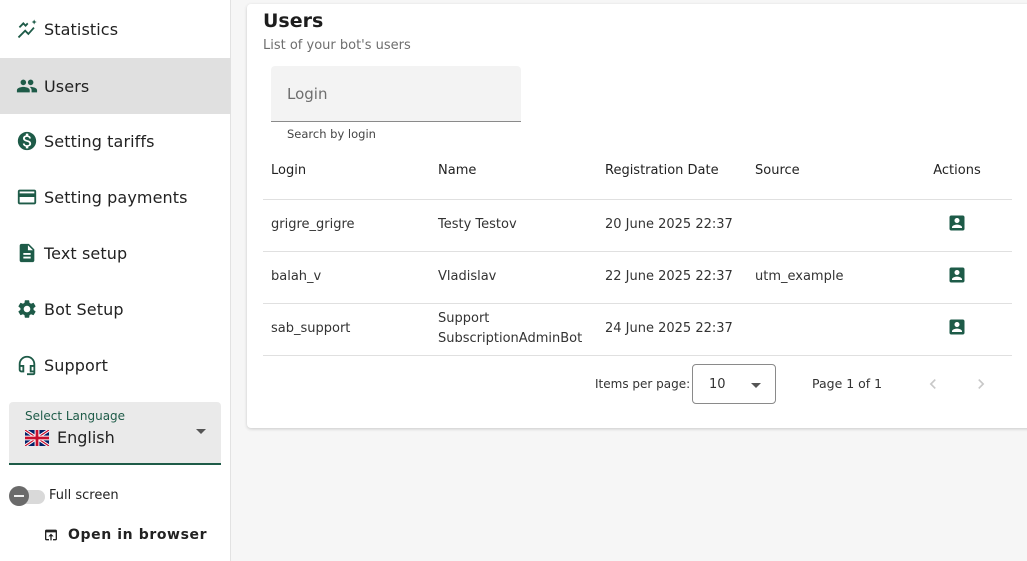 Image resolution: width=1027 pixels, height=561 pixels. What do you see at coordinates (513, 329) in the screenshot?
I see `cell-name: Support SubscriptionAdminBot` at bounding box center [513, 329].